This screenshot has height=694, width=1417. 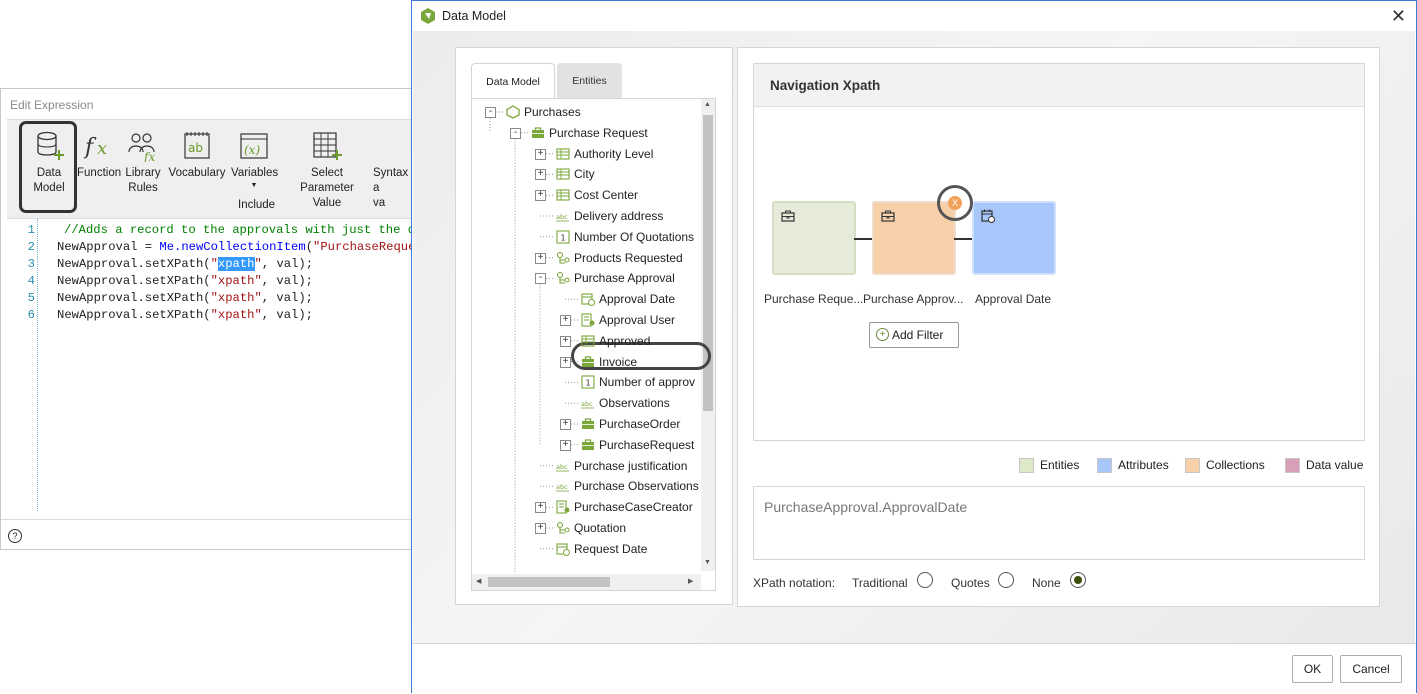 What do you see at coordinates (634, 236) in the screenshot?
I see `tree-node-label: Number Of Quotations` at bounding box center [634, 236].